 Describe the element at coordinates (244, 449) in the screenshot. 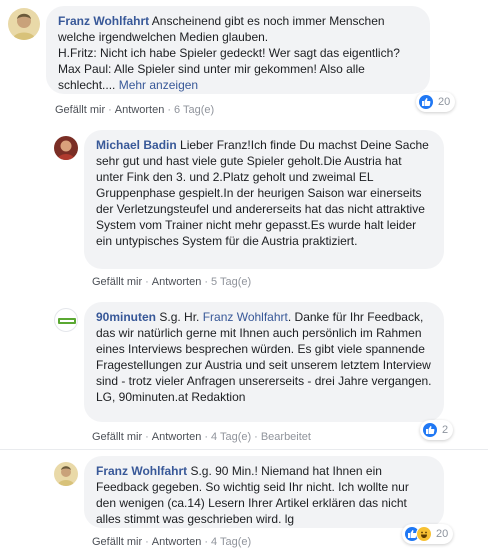

I see `divider` at that location.